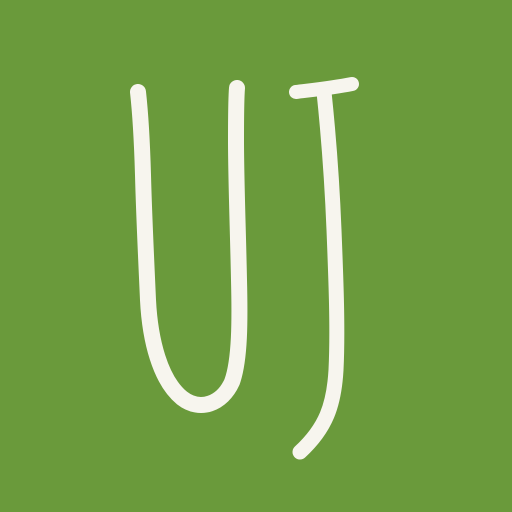 This screenshot has width=512, height=512. What do you see at coordinates (318, 272) in the screenshot?
I see `letter-j-stem-stroke` at bounding box center [318, 272].